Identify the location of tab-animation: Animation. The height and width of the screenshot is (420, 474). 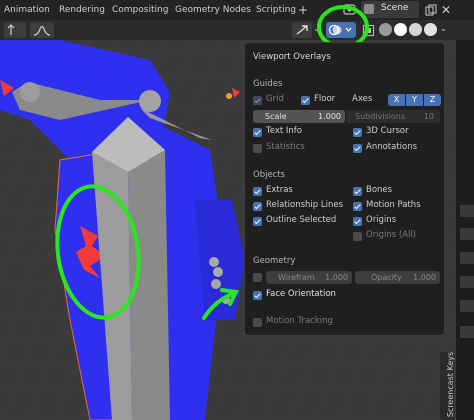
(27, 10).